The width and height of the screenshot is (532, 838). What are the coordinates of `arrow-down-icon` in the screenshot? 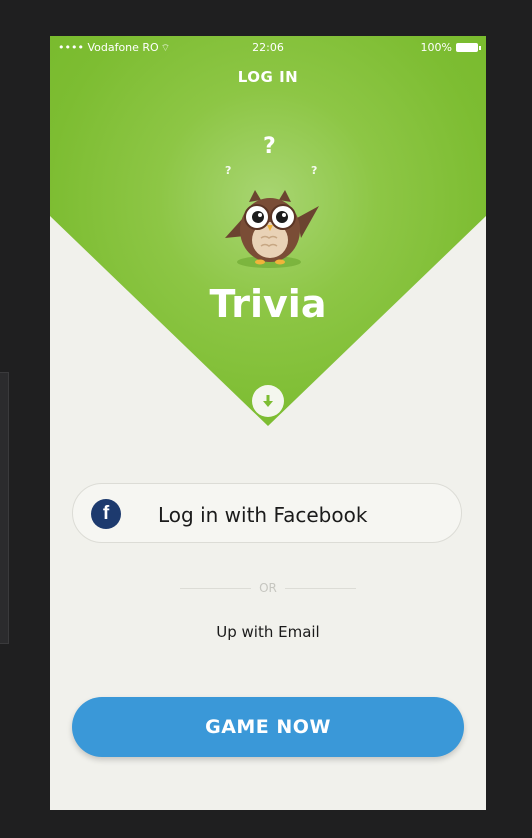 It's located at (268, 401).